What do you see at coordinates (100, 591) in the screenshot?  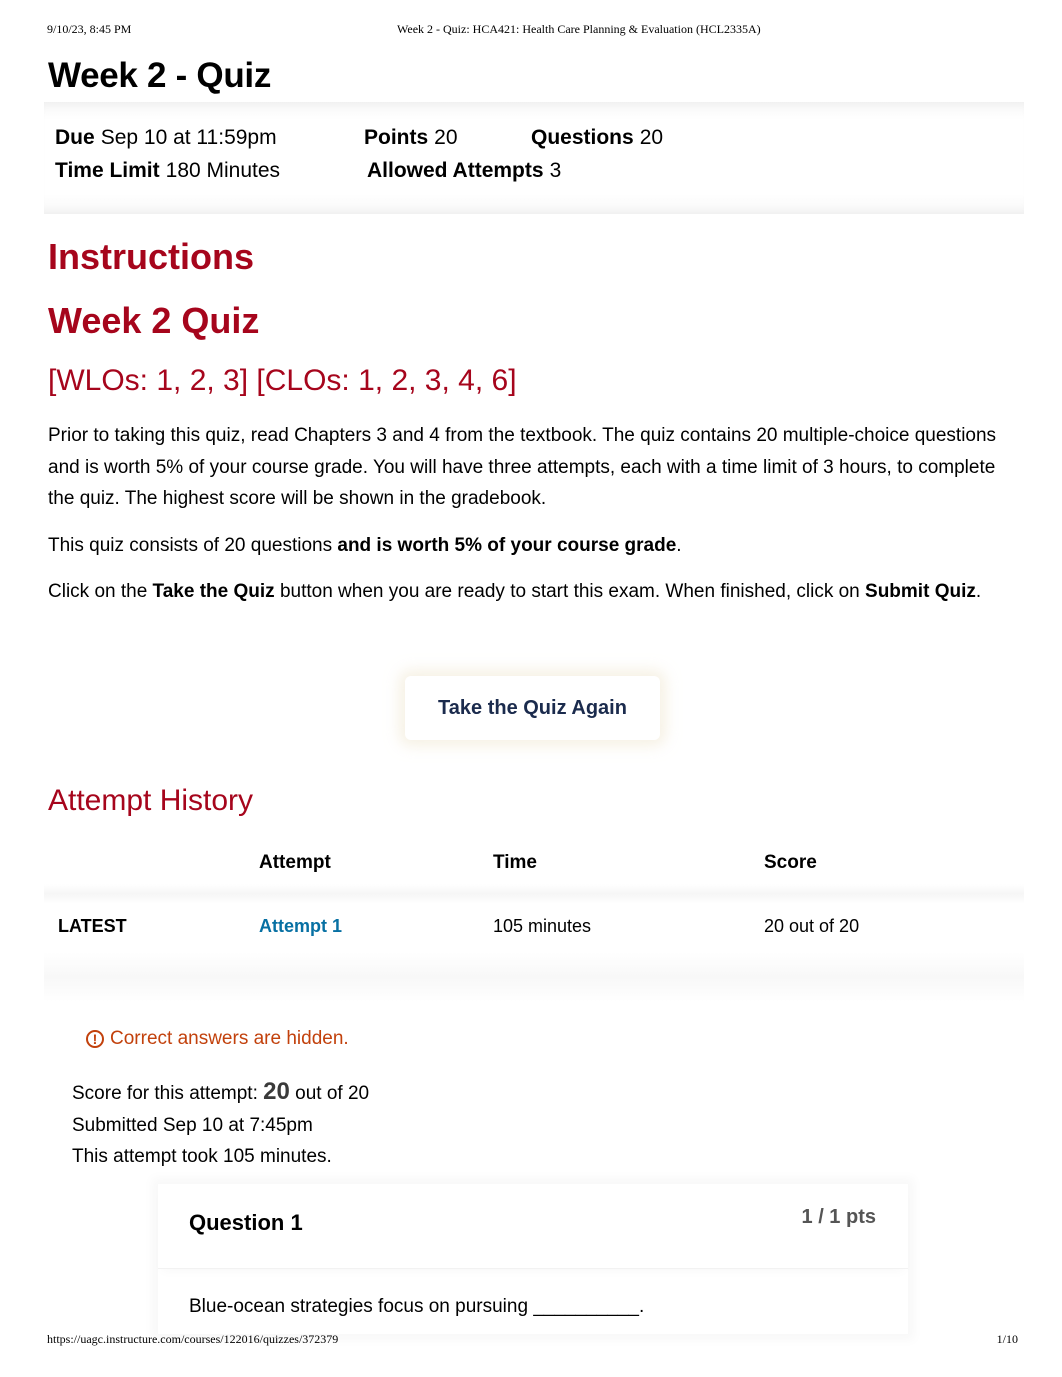 I see `text: Click on the` at bounding box center [100, 591].